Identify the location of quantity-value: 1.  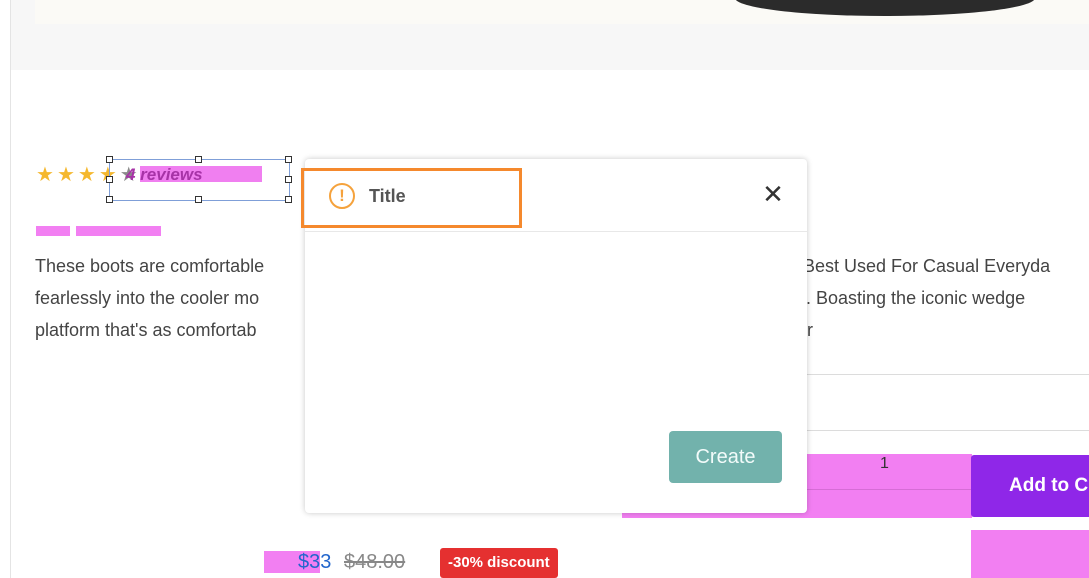
(884, 463).